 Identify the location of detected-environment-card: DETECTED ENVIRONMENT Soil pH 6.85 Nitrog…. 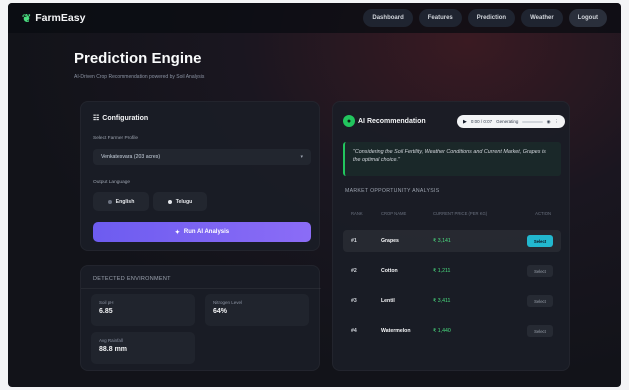
(200, 318).